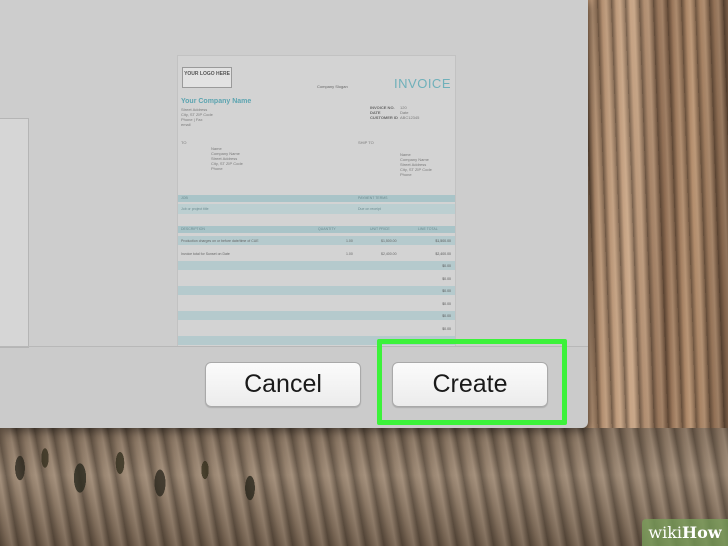 The width and height of the screenshot is (728, 546). I want to click on to-label: TO, so click(184, 142).